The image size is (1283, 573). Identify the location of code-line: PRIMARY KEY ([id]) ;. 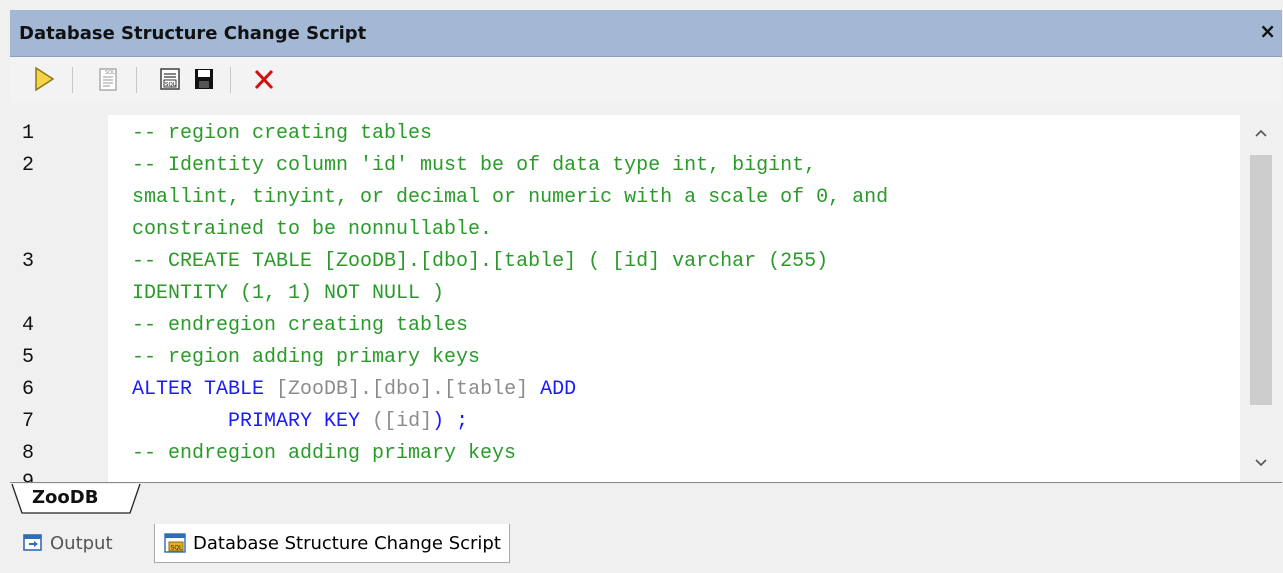
(300, 422).